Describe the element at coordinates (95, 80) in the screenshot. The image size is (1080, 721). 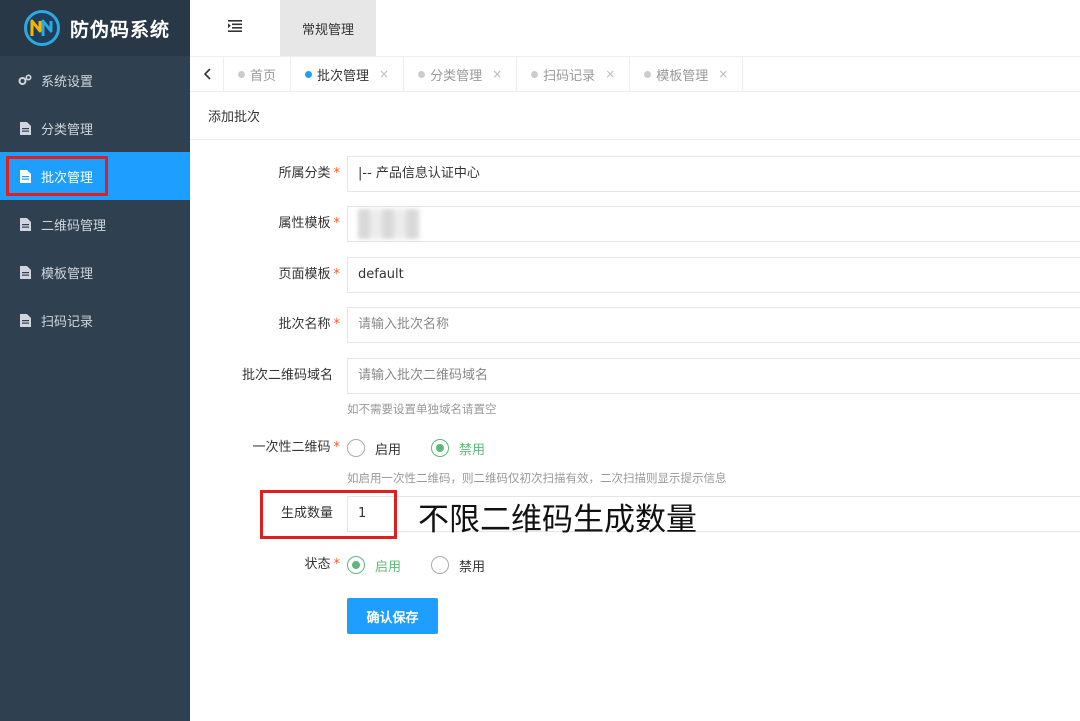
I see `sidebar-item-system-settings: 系统设置` at that location.